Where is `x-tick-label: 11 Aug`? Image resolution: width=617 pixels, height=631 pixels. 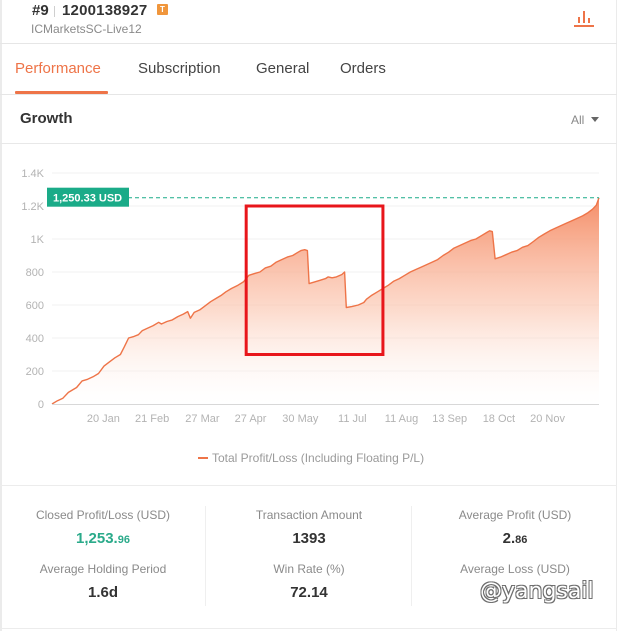
x-tick-label: 11 Aug is located at coordinates (401, 419).